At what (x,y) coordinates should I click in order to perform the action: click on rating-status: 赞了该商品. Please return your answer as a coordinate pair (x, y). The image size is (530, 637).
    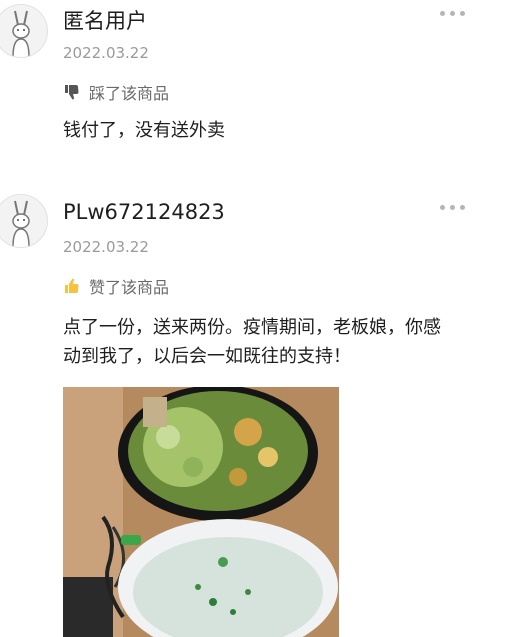
    Looking at the image, I should click on (116, 286).